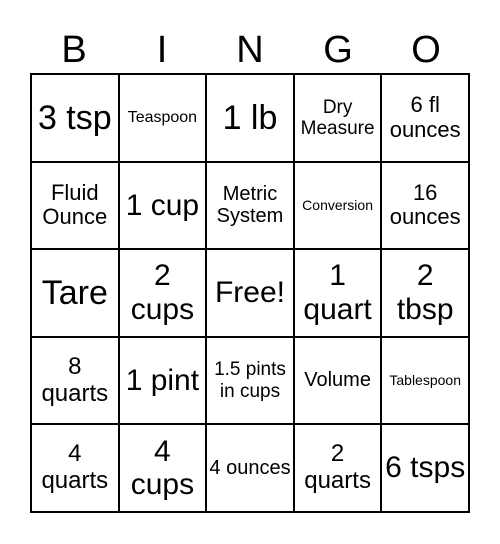 This screenshot has width=500, height=544. I want to click on bingo-cell: 16 ounces, so click(425, 205).